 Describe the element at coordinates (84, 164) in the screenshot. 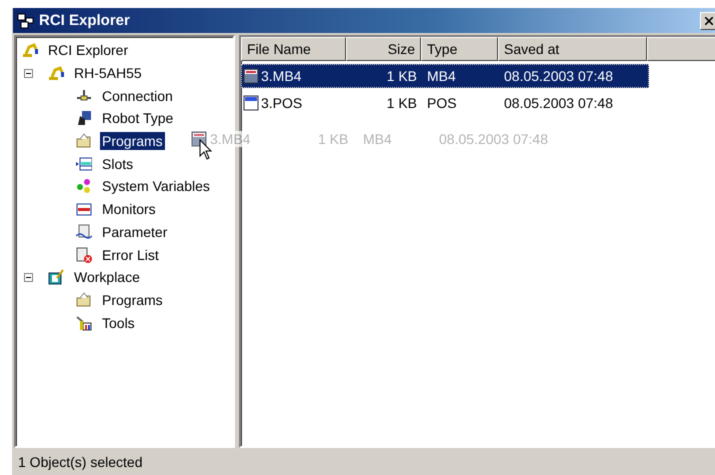

I see `table-icon` at that location.